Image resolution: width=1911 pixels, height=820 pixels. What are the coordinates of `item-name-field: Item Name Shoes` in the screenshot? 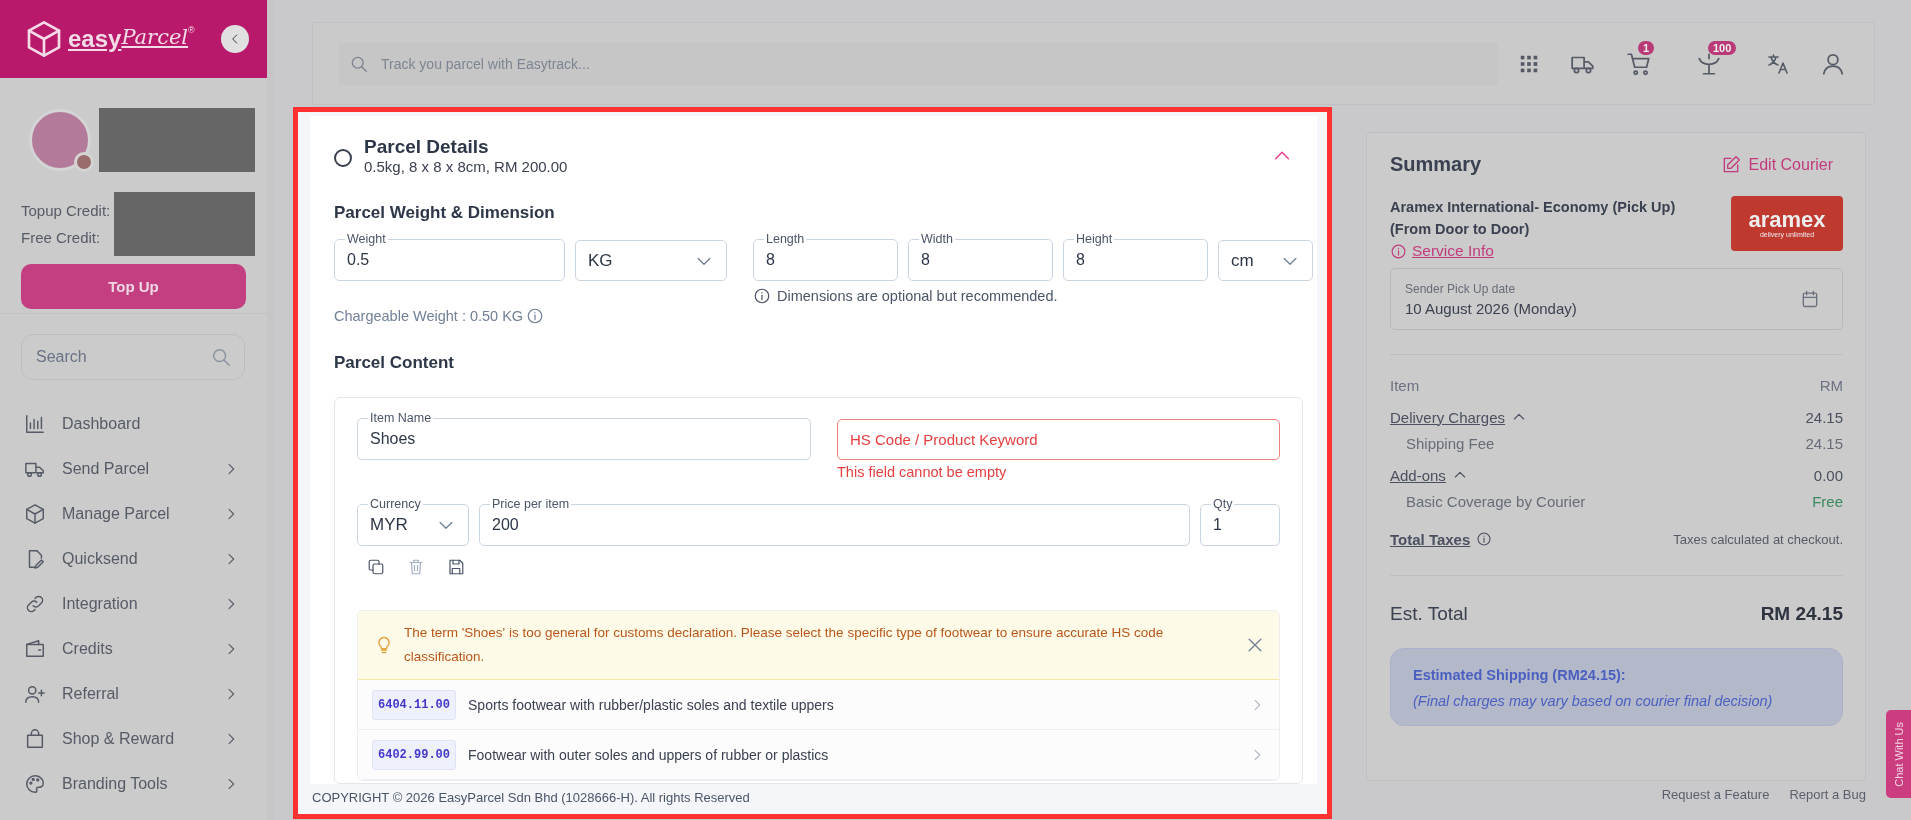 It's located at (584, 436).